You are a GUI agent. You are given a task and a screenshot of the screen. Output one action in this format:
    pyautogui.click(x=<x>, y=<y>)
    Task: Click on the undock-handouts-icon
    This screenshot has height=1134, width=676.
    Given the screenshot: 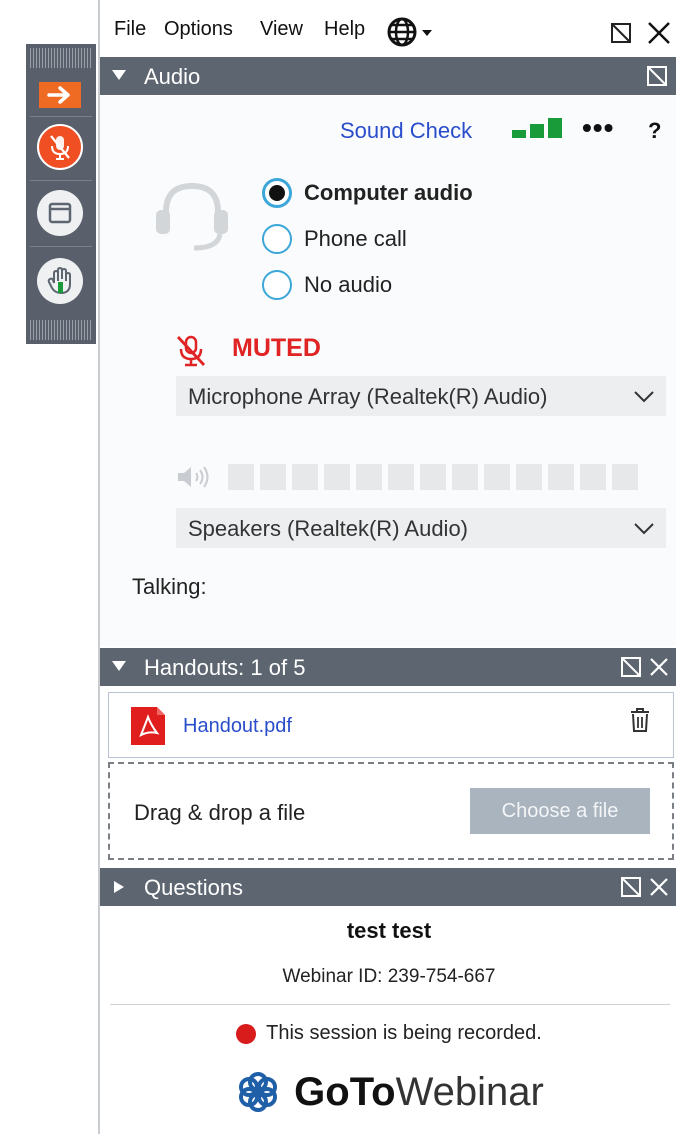 What is the action you would take?
    pyautogui.click(x=631, y=667)
    